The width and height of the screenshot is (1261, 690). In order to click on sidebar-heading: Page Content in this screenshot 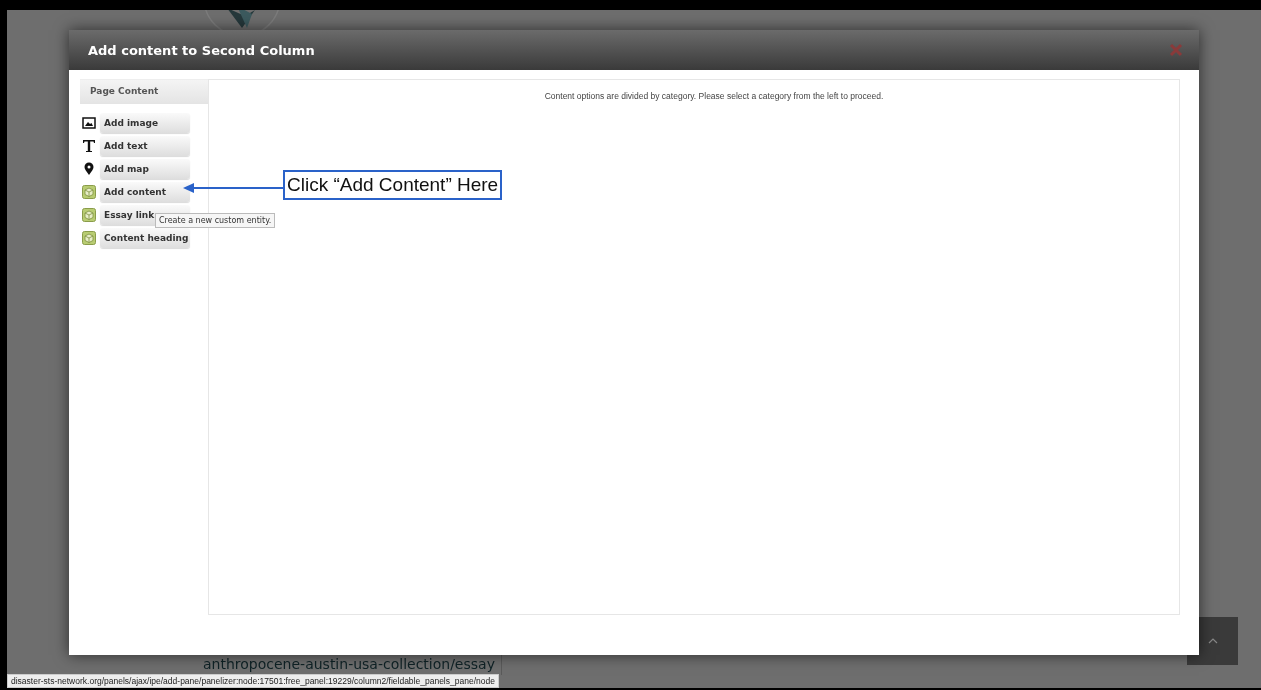, I will do `click(144, 92)`.